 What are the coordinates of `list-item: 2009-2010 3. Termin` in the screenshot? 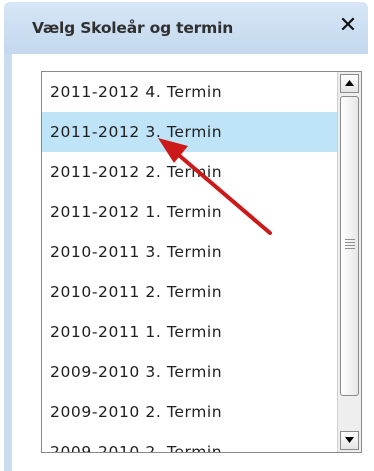 It's located at (189, 372).